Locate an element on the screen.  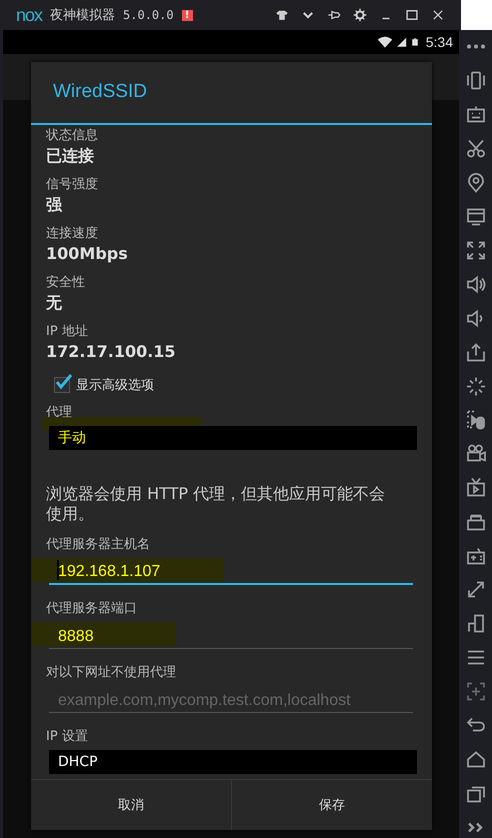
info-label: IP 地址 is located at coordinates (67, 331).